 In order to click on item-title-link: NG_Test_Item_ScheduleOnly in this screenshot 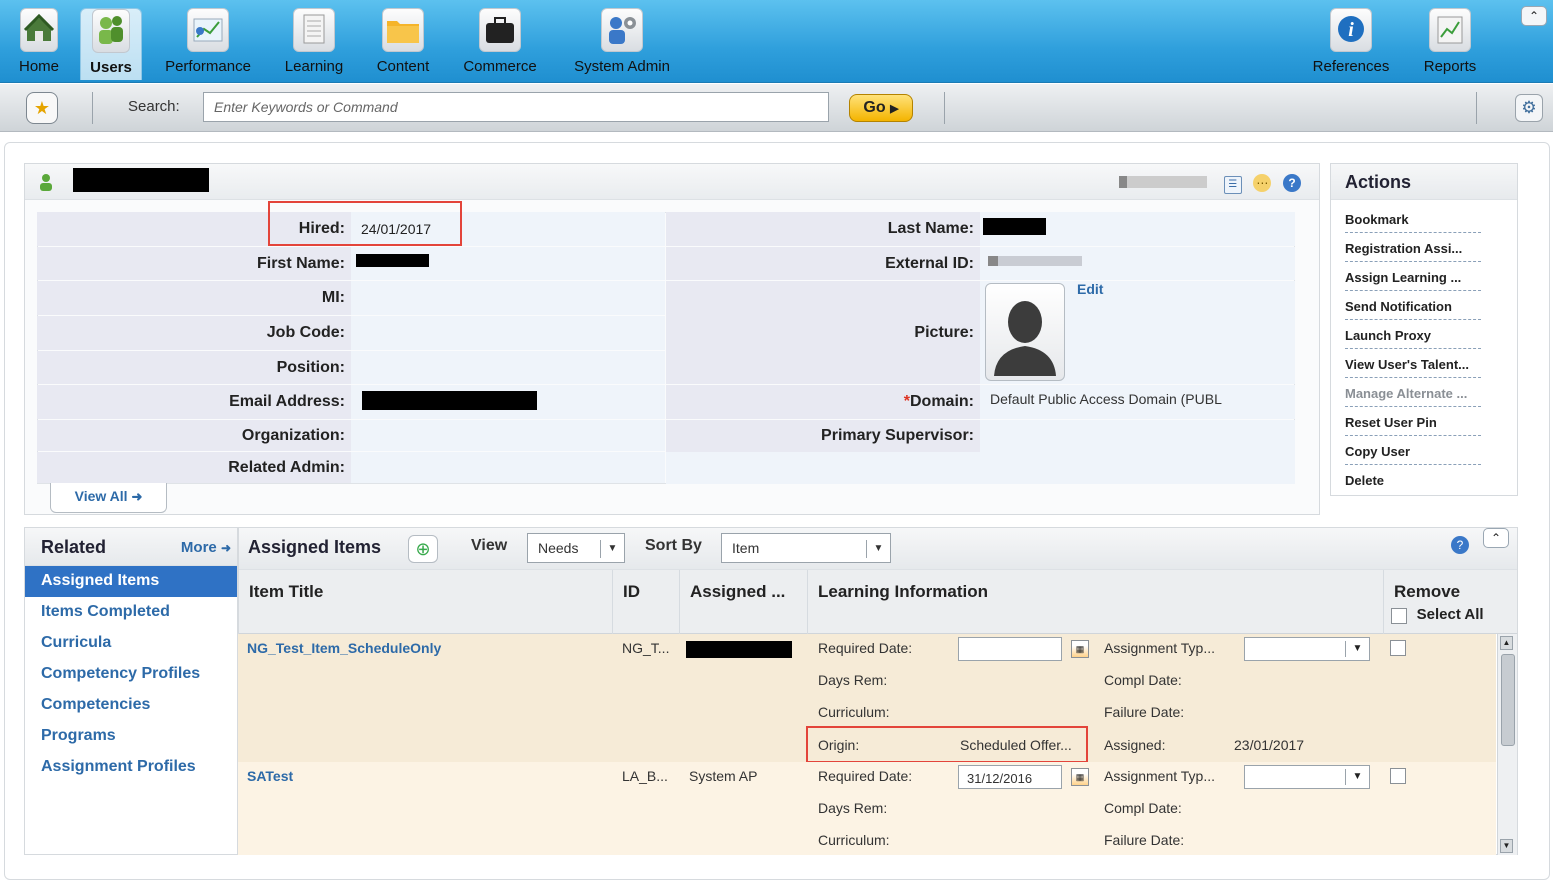, I will do `click(344, 648)`.